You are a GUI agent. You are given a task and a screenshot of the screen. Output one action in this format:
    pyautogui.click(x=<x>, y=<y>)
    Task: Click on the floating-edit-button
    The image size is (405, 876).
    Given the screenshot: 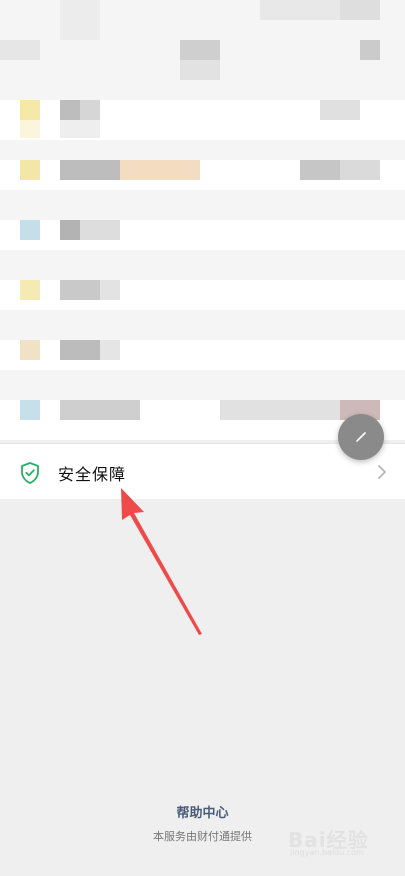 What is the action you would take?
    pyautogui.click(x=361, y=437)
    